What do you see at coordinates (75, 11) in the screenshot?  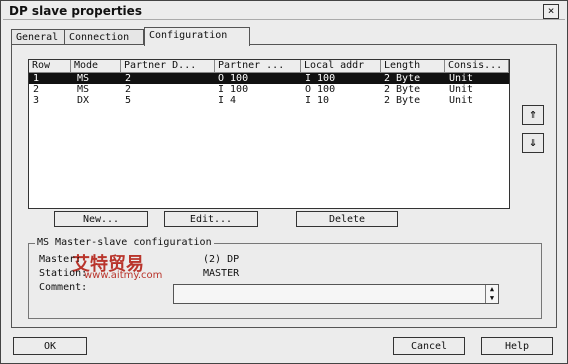 I see `dialog-title: DP slave properties` at bounding box center [75, 11].